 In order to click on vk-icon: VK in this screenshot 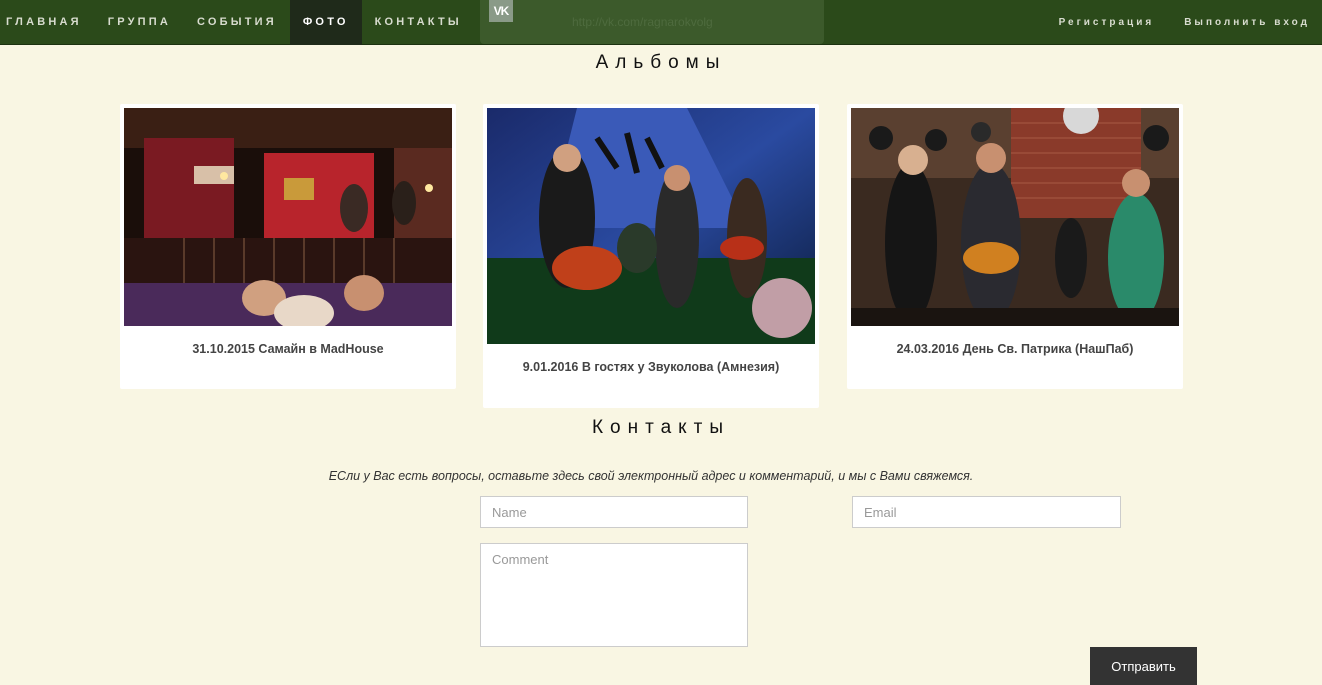, I will do `click(501, 11)`.